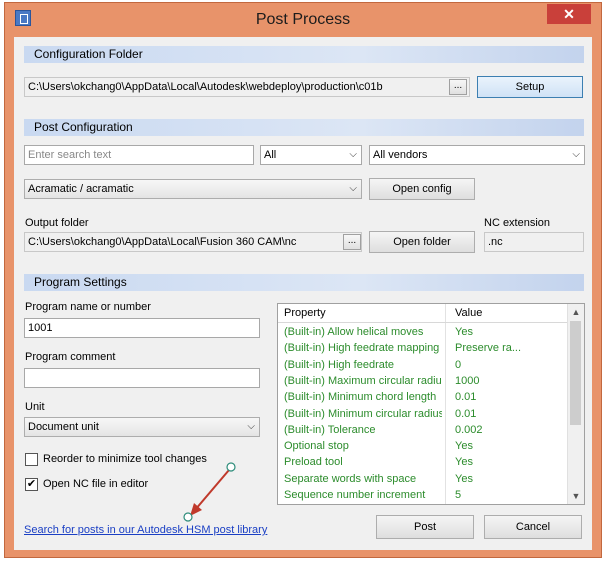  I want to click on annotation-handle-end, so click(188, 517).